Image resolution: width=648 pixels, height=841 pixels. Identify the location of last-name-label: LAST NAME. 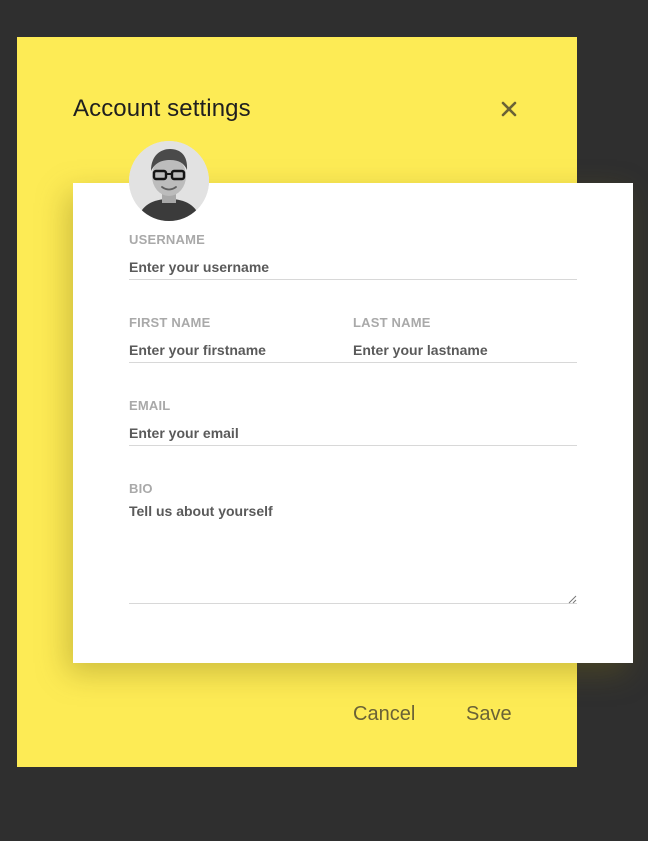
(392, 322).